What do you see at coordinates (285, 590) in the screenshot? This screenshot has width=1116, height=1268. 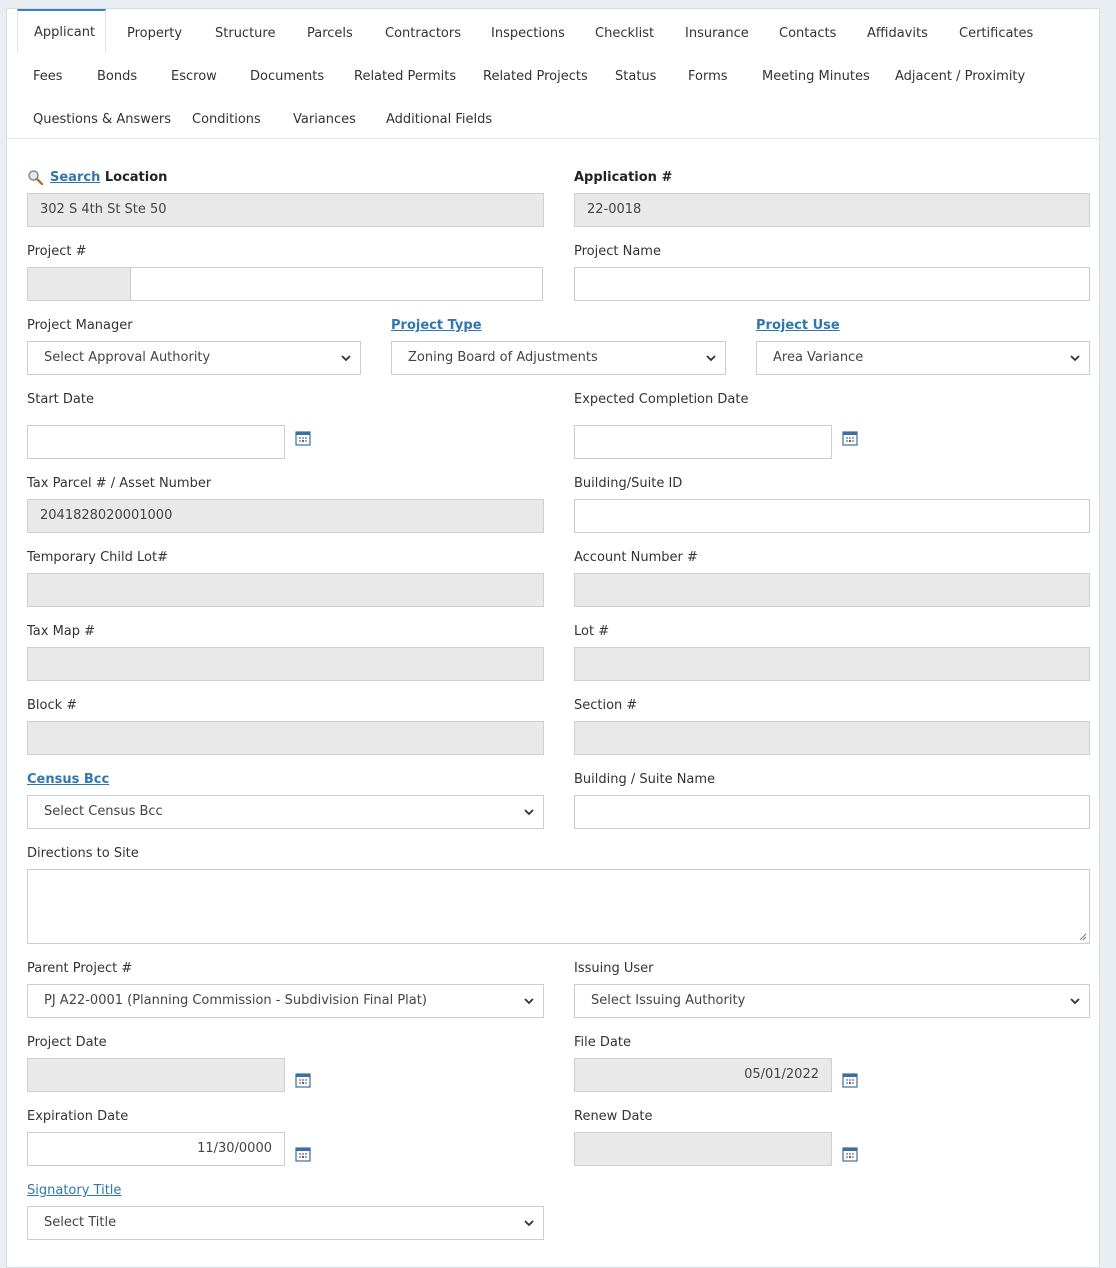 I see `temporary-child-lot-field` at bounding box center [285, 590].